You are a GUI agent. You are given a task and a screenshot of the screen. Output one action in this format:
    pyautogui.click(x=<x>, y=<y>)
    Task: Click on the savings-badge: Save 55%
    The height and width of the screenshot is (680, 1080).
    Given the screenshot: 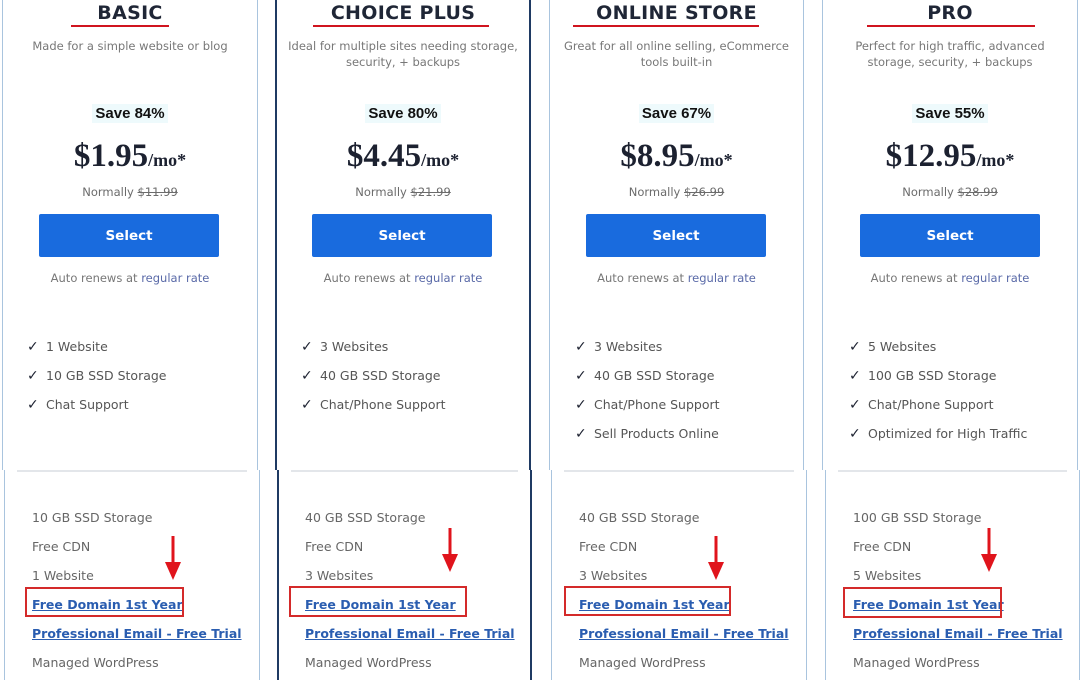 What is the action you would take?
    pyautogui.click(x=950, y=113)
    